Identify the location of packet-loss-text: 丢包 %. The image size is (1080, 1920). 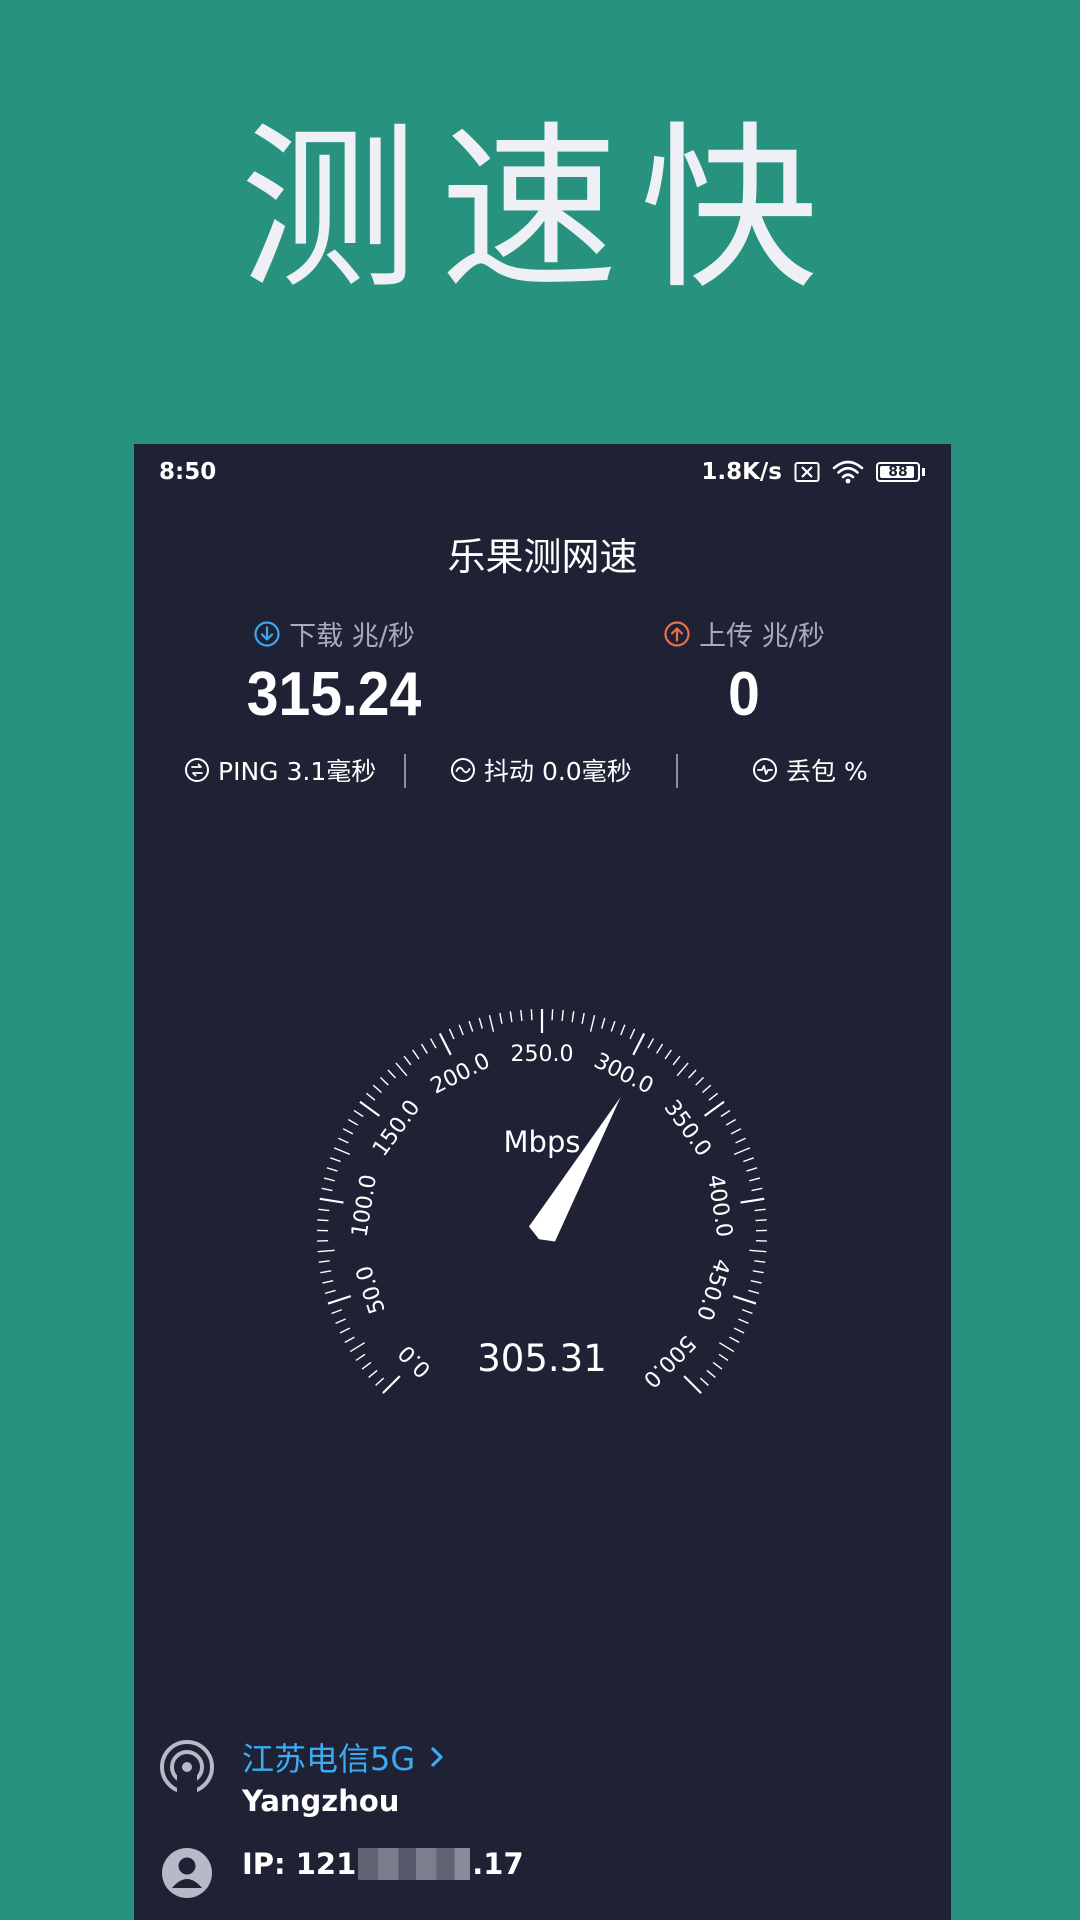
(827, 771).